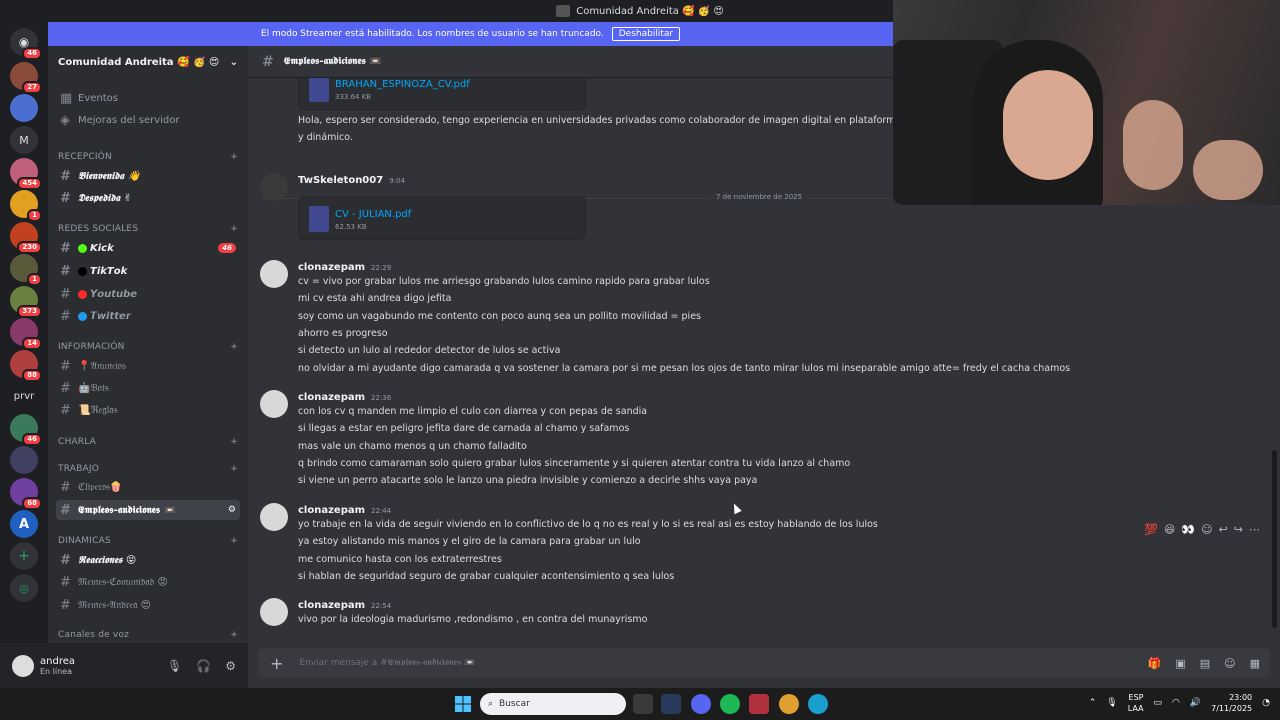 The width and height of the screenshot is (1280, 720). I want to click on notification-icon: ◔, so click(1266, 703).